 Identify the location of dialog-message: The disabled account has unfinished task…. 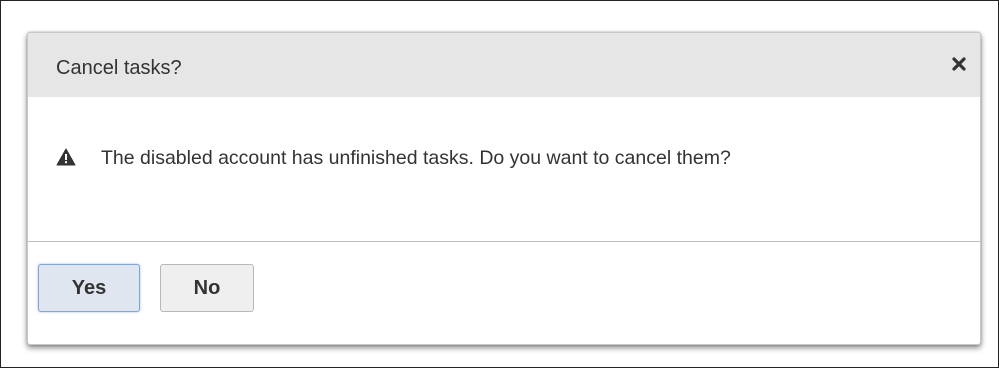
(416, 158).